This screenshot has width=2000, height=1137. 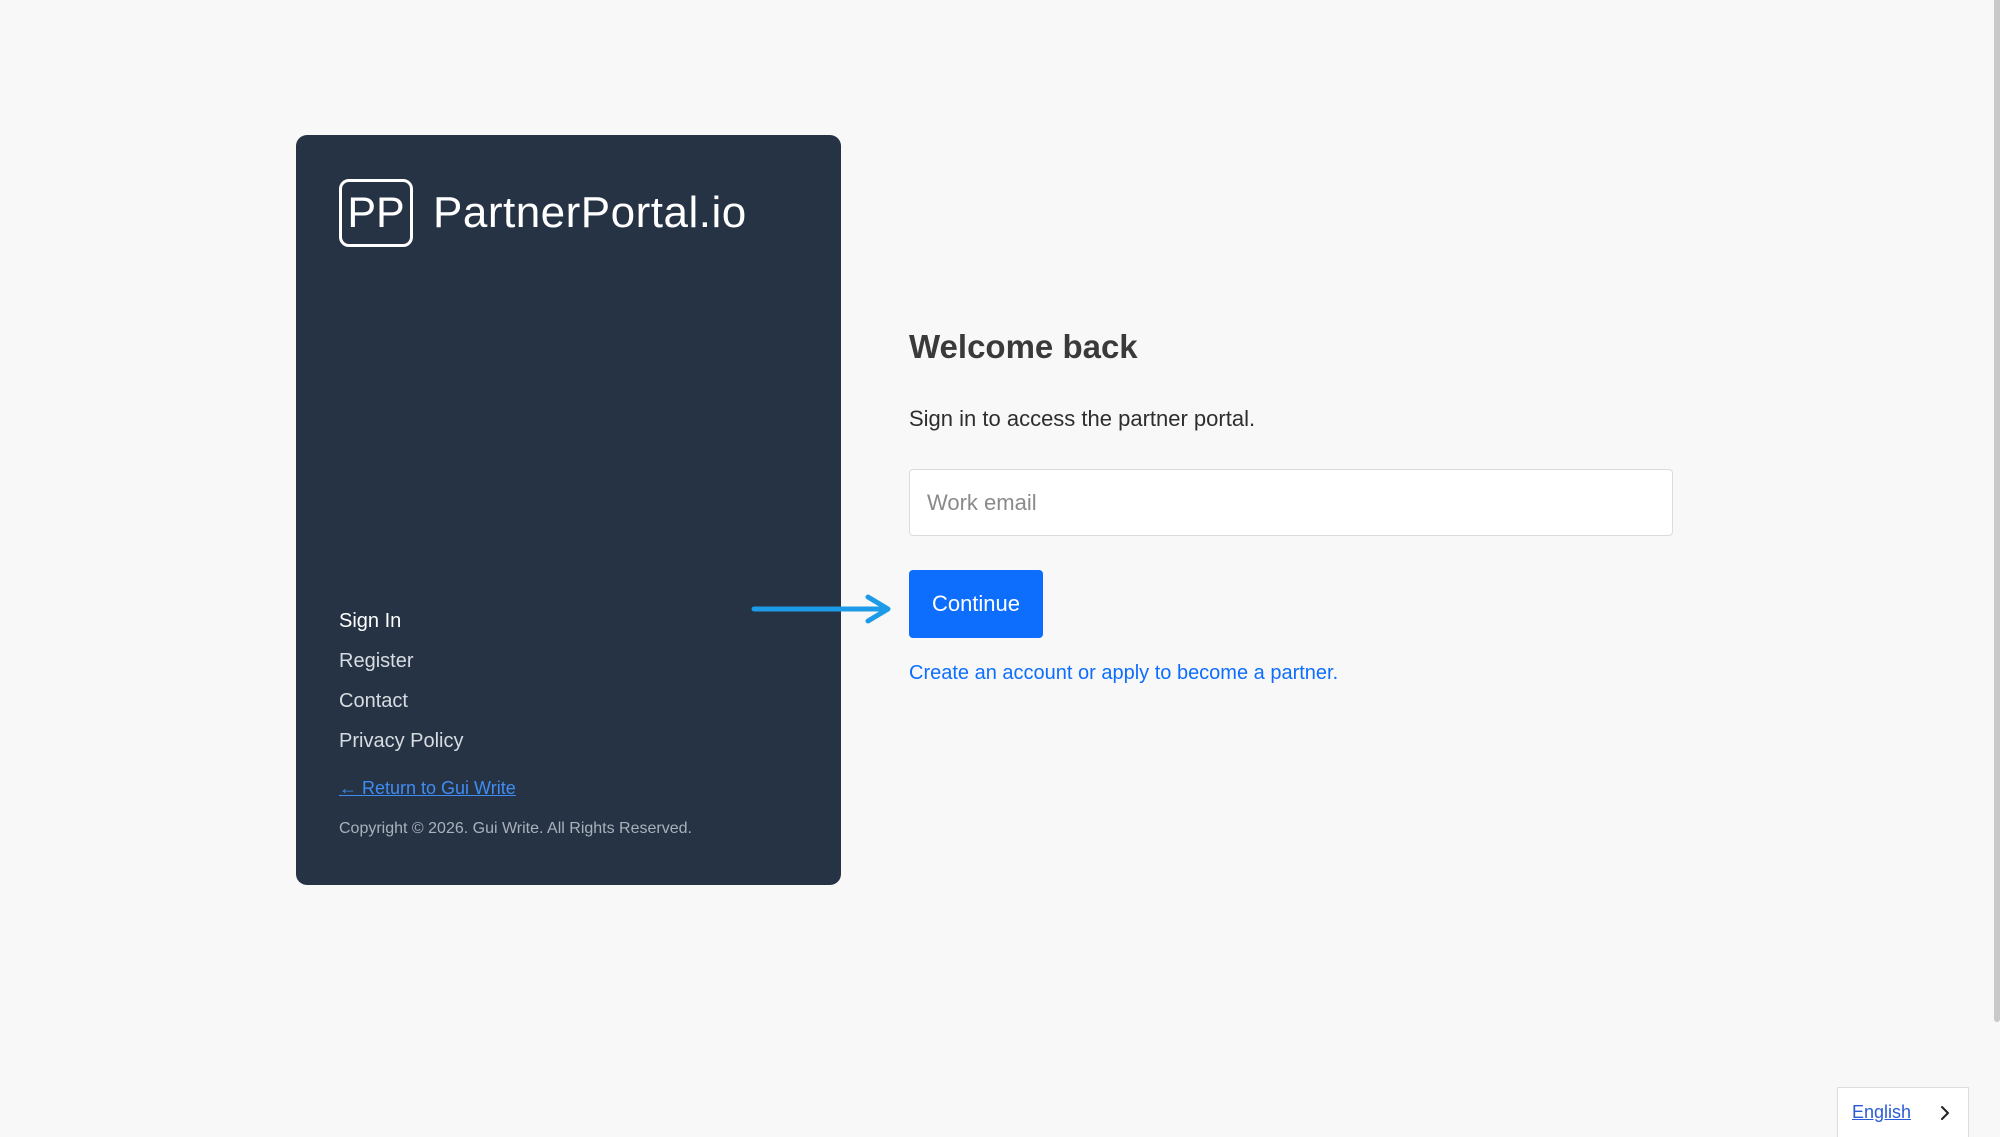 I want to click on nav-item-privacy-policy: Privacy Policy, so click(x=401, y=741).